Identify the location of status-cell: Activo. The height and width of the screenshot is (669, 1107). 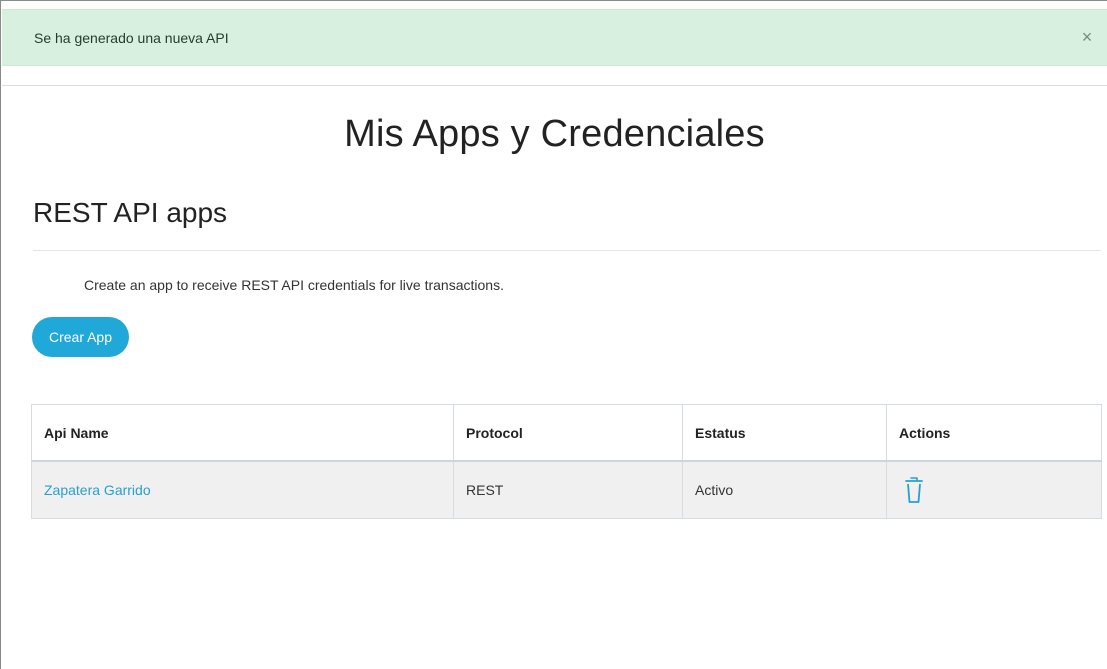
(784, 489).